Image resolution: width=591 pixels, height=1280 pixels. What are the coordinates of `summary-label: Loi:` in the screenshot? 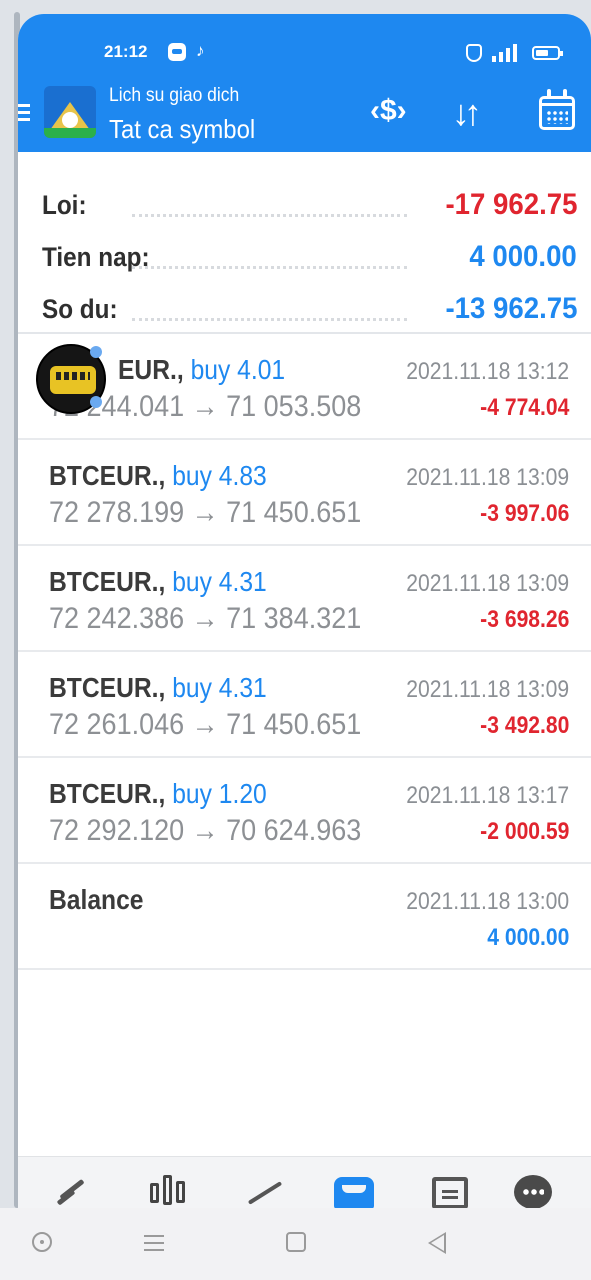 It's located at (64, 205).